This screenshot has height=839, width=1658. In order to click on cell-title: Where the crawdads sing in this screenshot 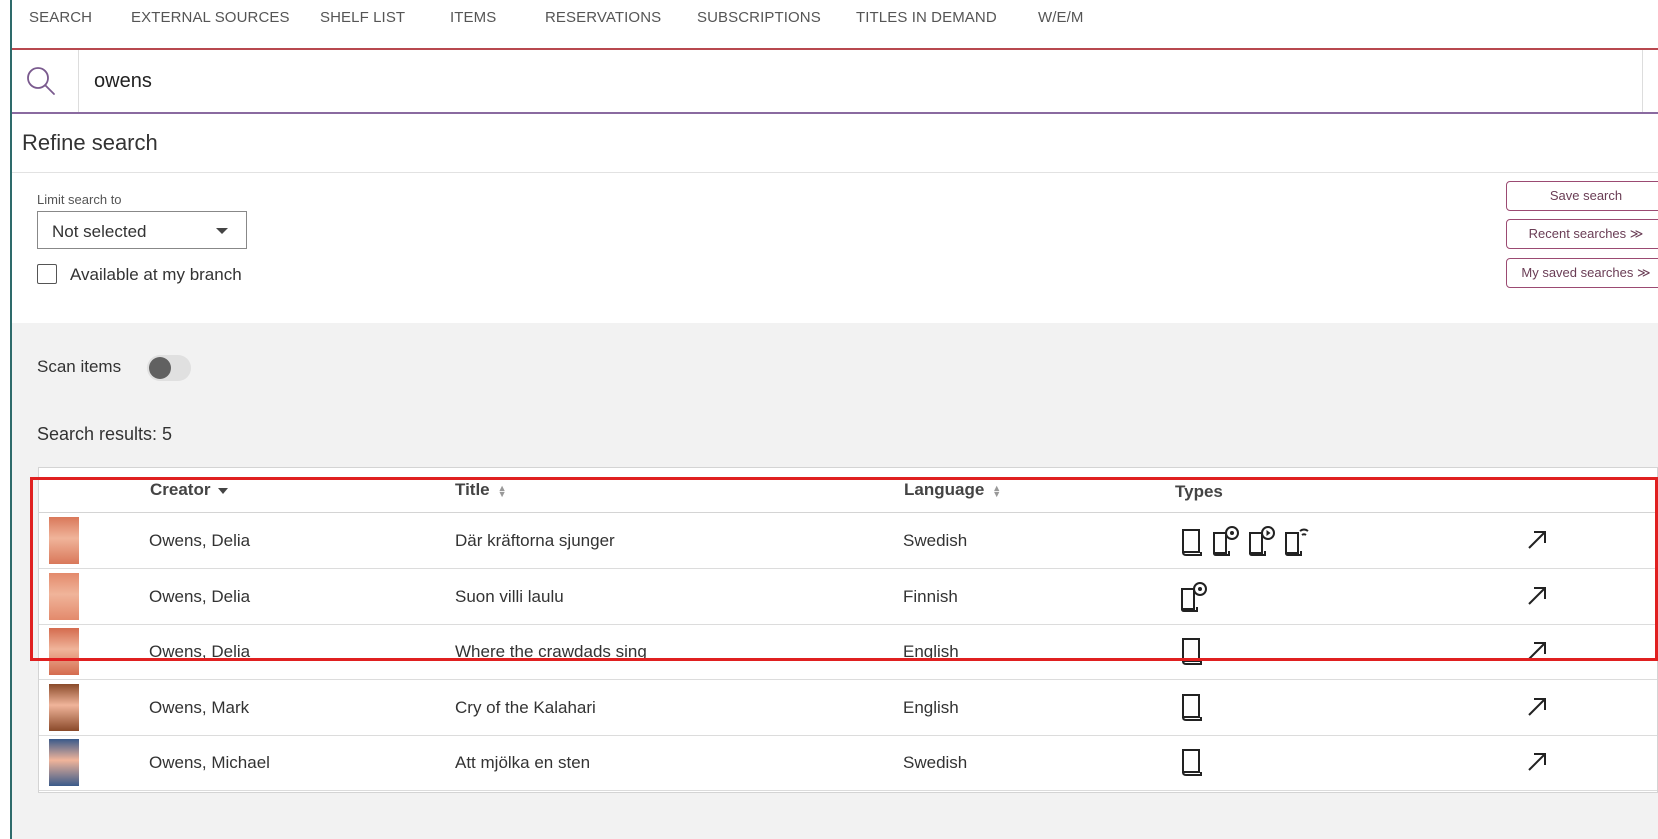, I will do `click(551, 651)`.